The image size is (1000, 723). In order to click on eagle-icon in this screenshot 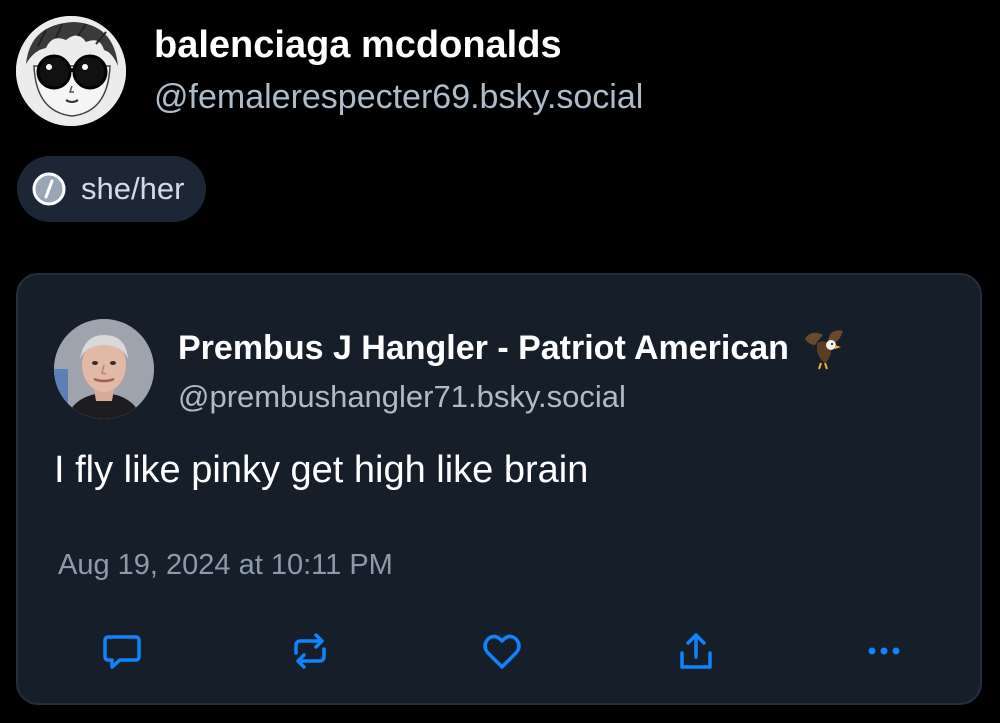, I will do `click(824, 348)`.